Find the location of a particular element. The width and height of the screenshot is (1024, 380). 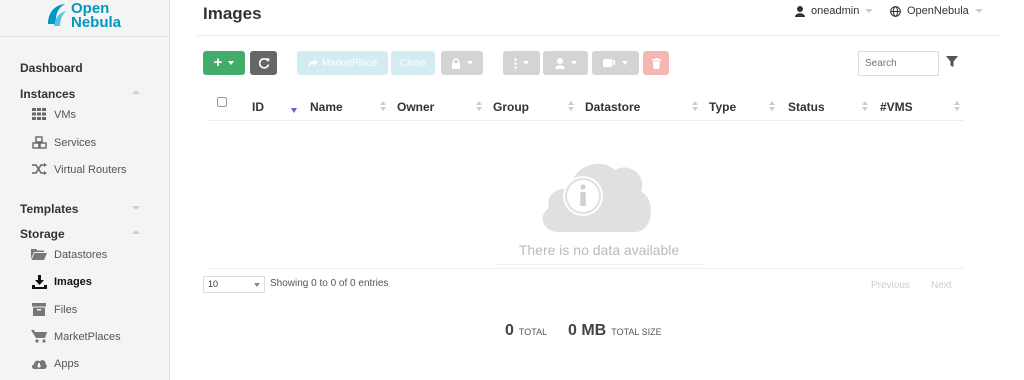

total-count-value: 0 is located at coordinates (509, 330).